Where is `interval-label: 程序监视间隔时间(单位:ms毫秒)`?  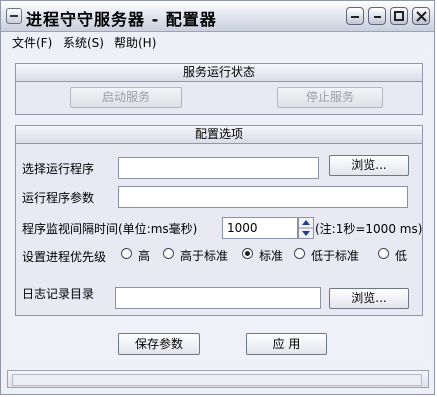
interval-label: 程序监视间隔时间(单位:ms毫秒) is located at coordinates (110, 229).